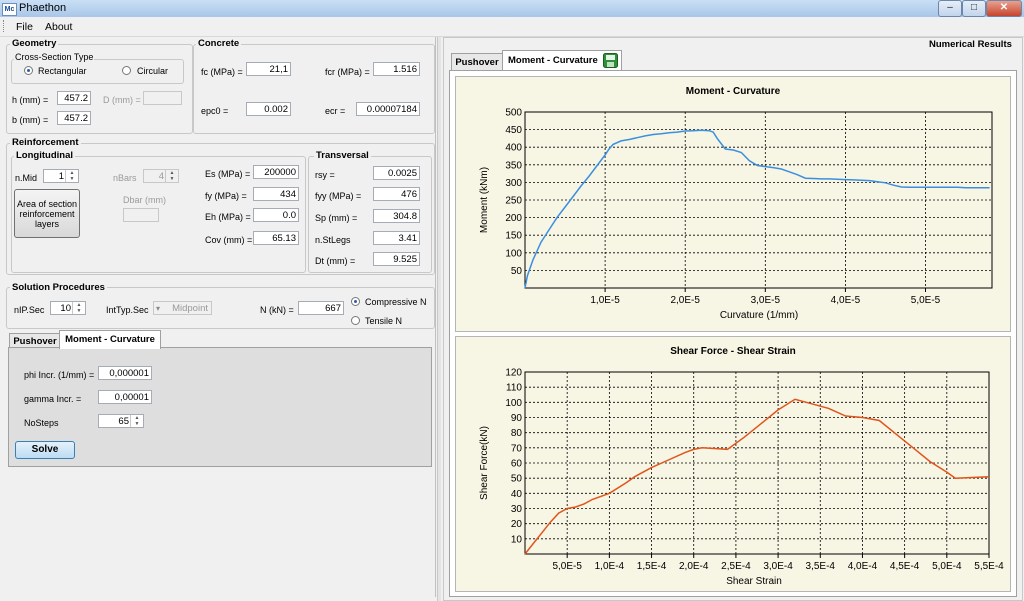 This screenshot has width=1024, height=601. Describe the element at coordinates (321, 308) in the screenshot. I see `n-input: 667` at that location.